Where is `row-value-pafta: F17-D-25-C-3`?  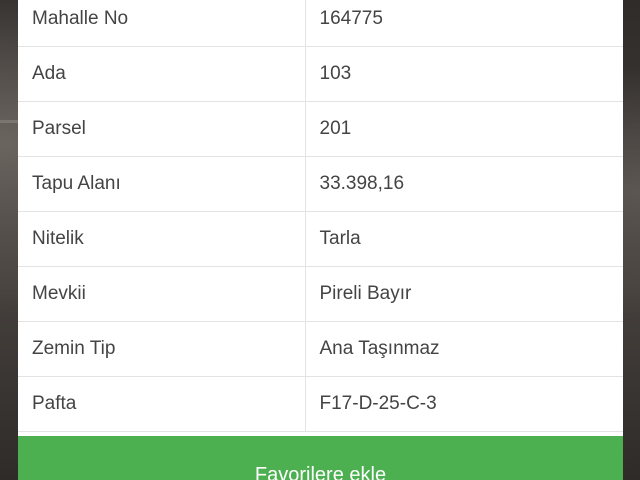
row-value-pafta: F17-D-25-C-3 is located at coordinates (464, 404).